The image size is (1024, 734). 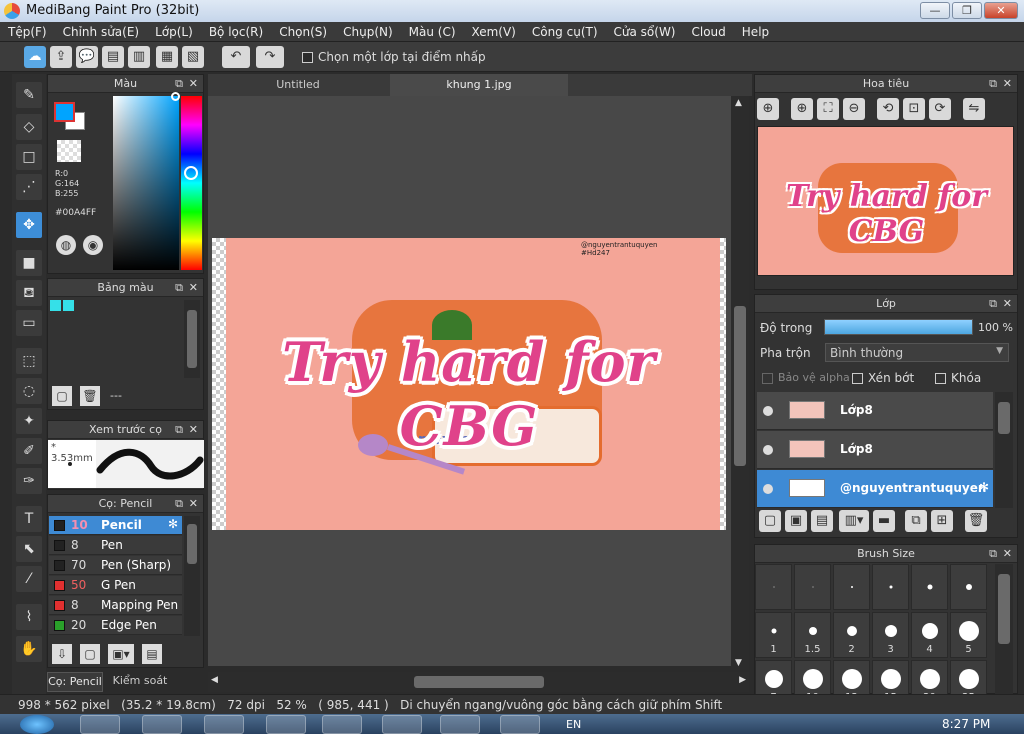 I want to click on scroll-up-icon: ▲, so click(x=738, y=103).